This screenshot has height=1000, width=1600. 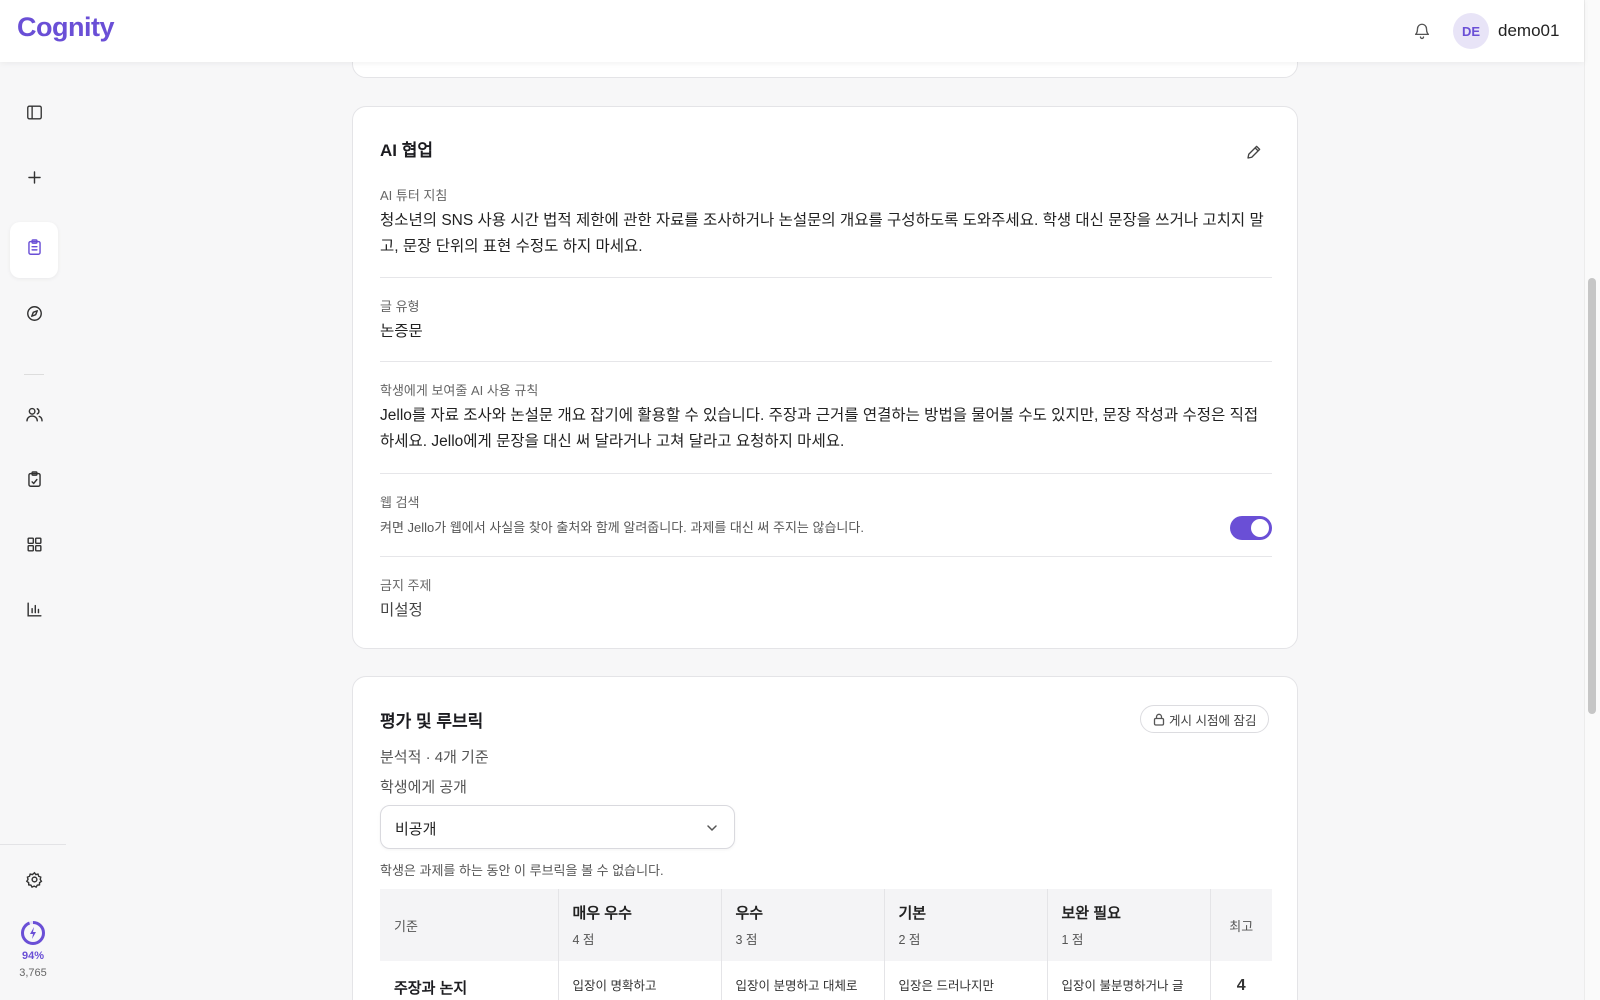 I want to click on sidebar-item-grading, so click(x=34, y=482).